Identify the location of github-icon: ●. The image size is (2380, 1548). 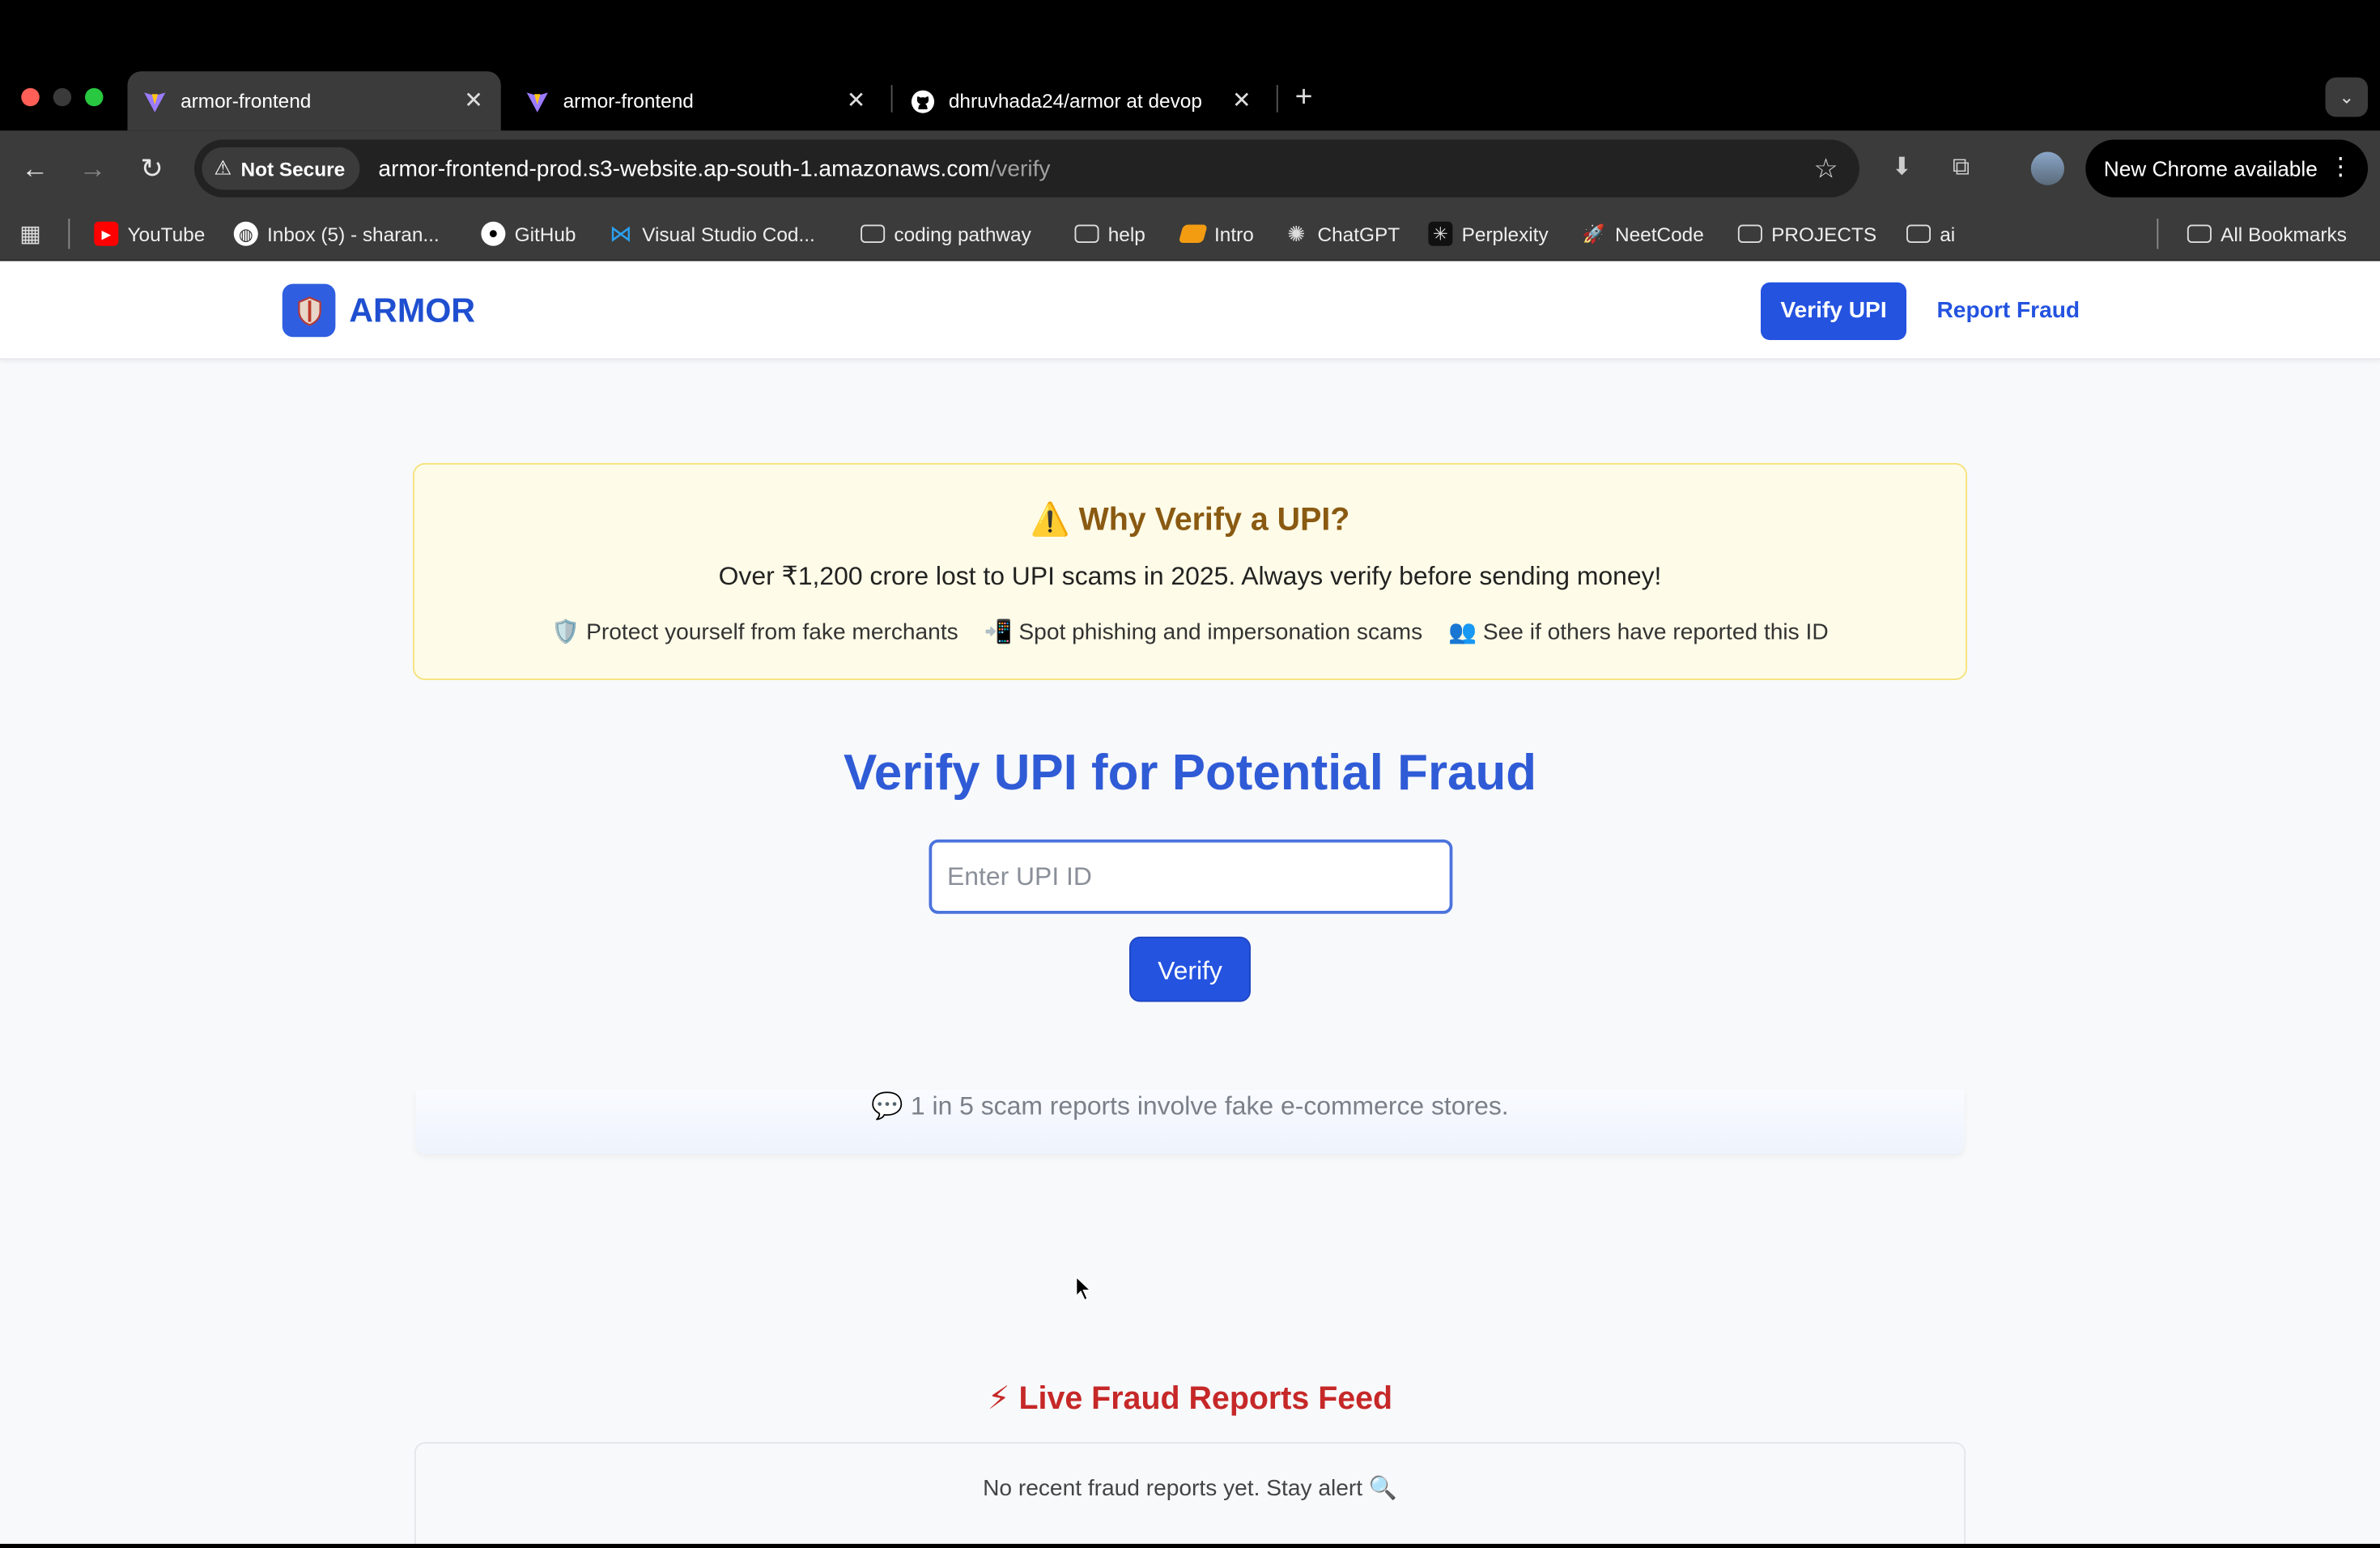
(493, 234).